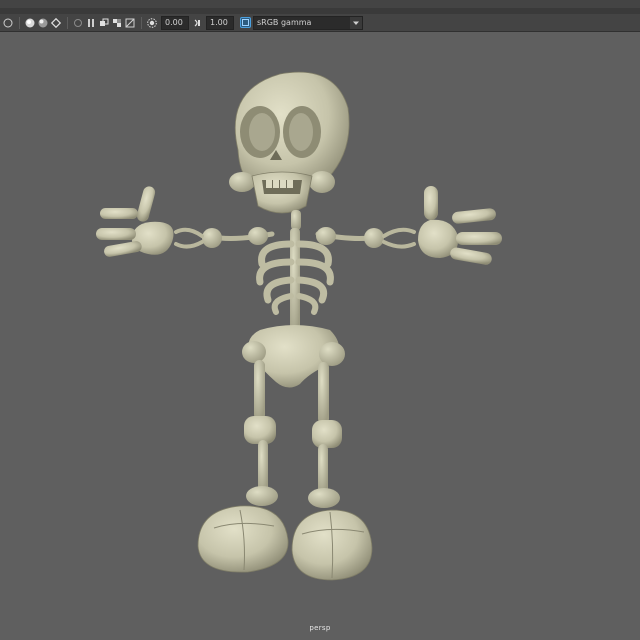 This screenshot has height=640, width=640. What do you see at coordinates (296, 220) in the screenshot?
I see `neck-bone` at bounding box center [296, 220].